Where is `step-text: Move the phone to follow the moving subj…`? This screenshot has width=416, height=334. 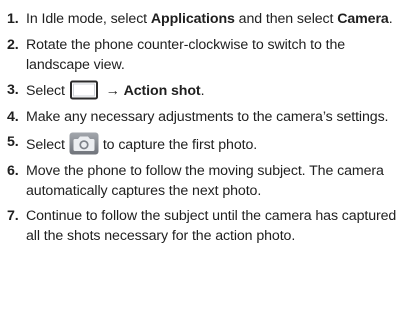
step-text: Move the phone to follow the moving subj… is located at coordinates (205, 180).